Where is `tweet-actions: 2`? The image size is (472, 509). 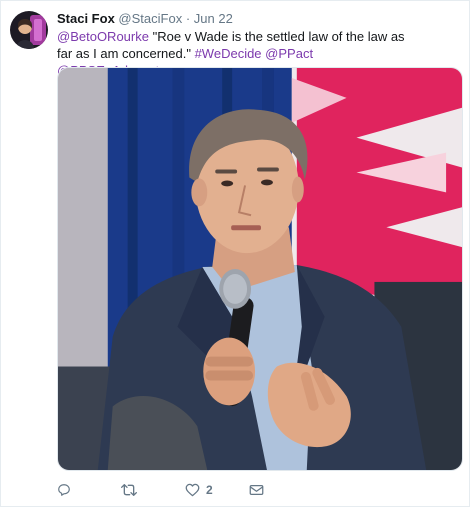 tweet-actions: 2 is located at coordinates (217, 490).